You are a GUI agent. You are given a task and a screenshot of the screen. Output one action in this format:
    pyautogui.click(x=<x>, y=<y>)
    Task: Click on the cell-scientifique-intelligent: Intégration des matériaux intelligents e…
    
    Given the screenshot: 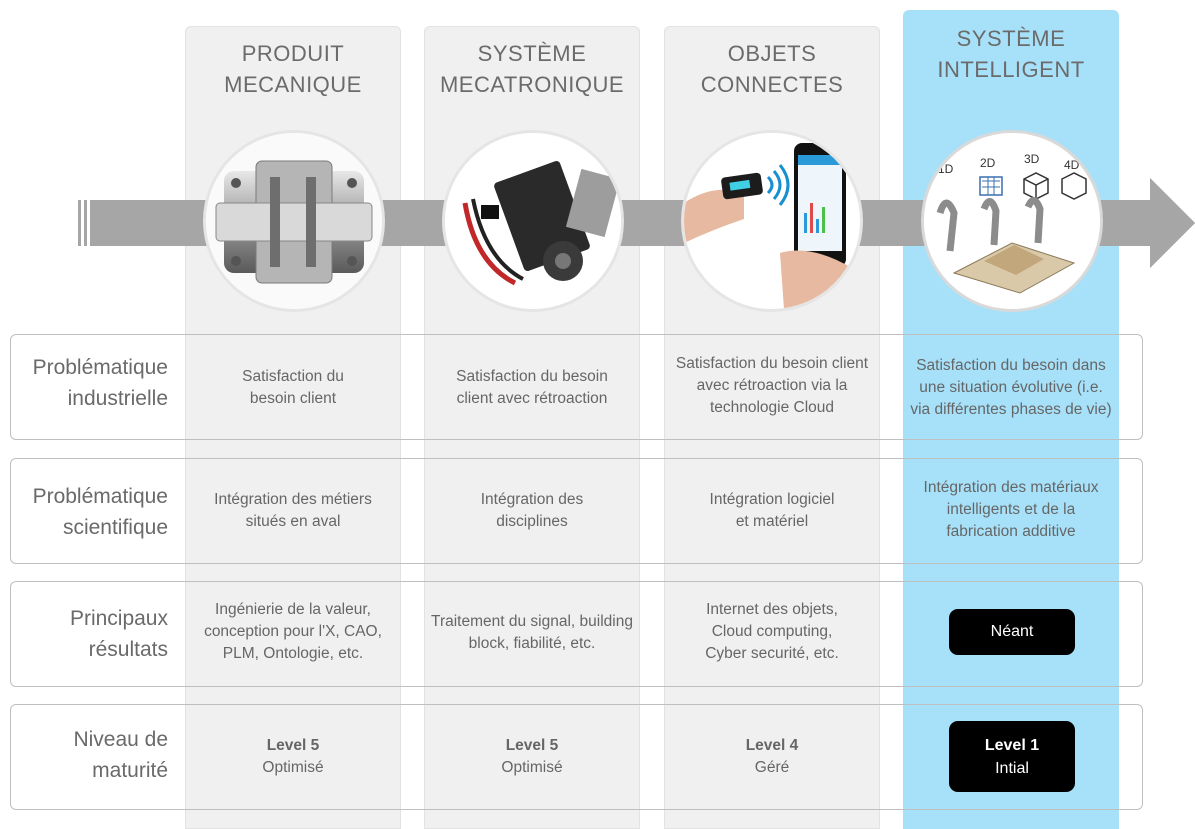 What is the action you would take?
    pyautogui.click(x=1011, y=509)
    